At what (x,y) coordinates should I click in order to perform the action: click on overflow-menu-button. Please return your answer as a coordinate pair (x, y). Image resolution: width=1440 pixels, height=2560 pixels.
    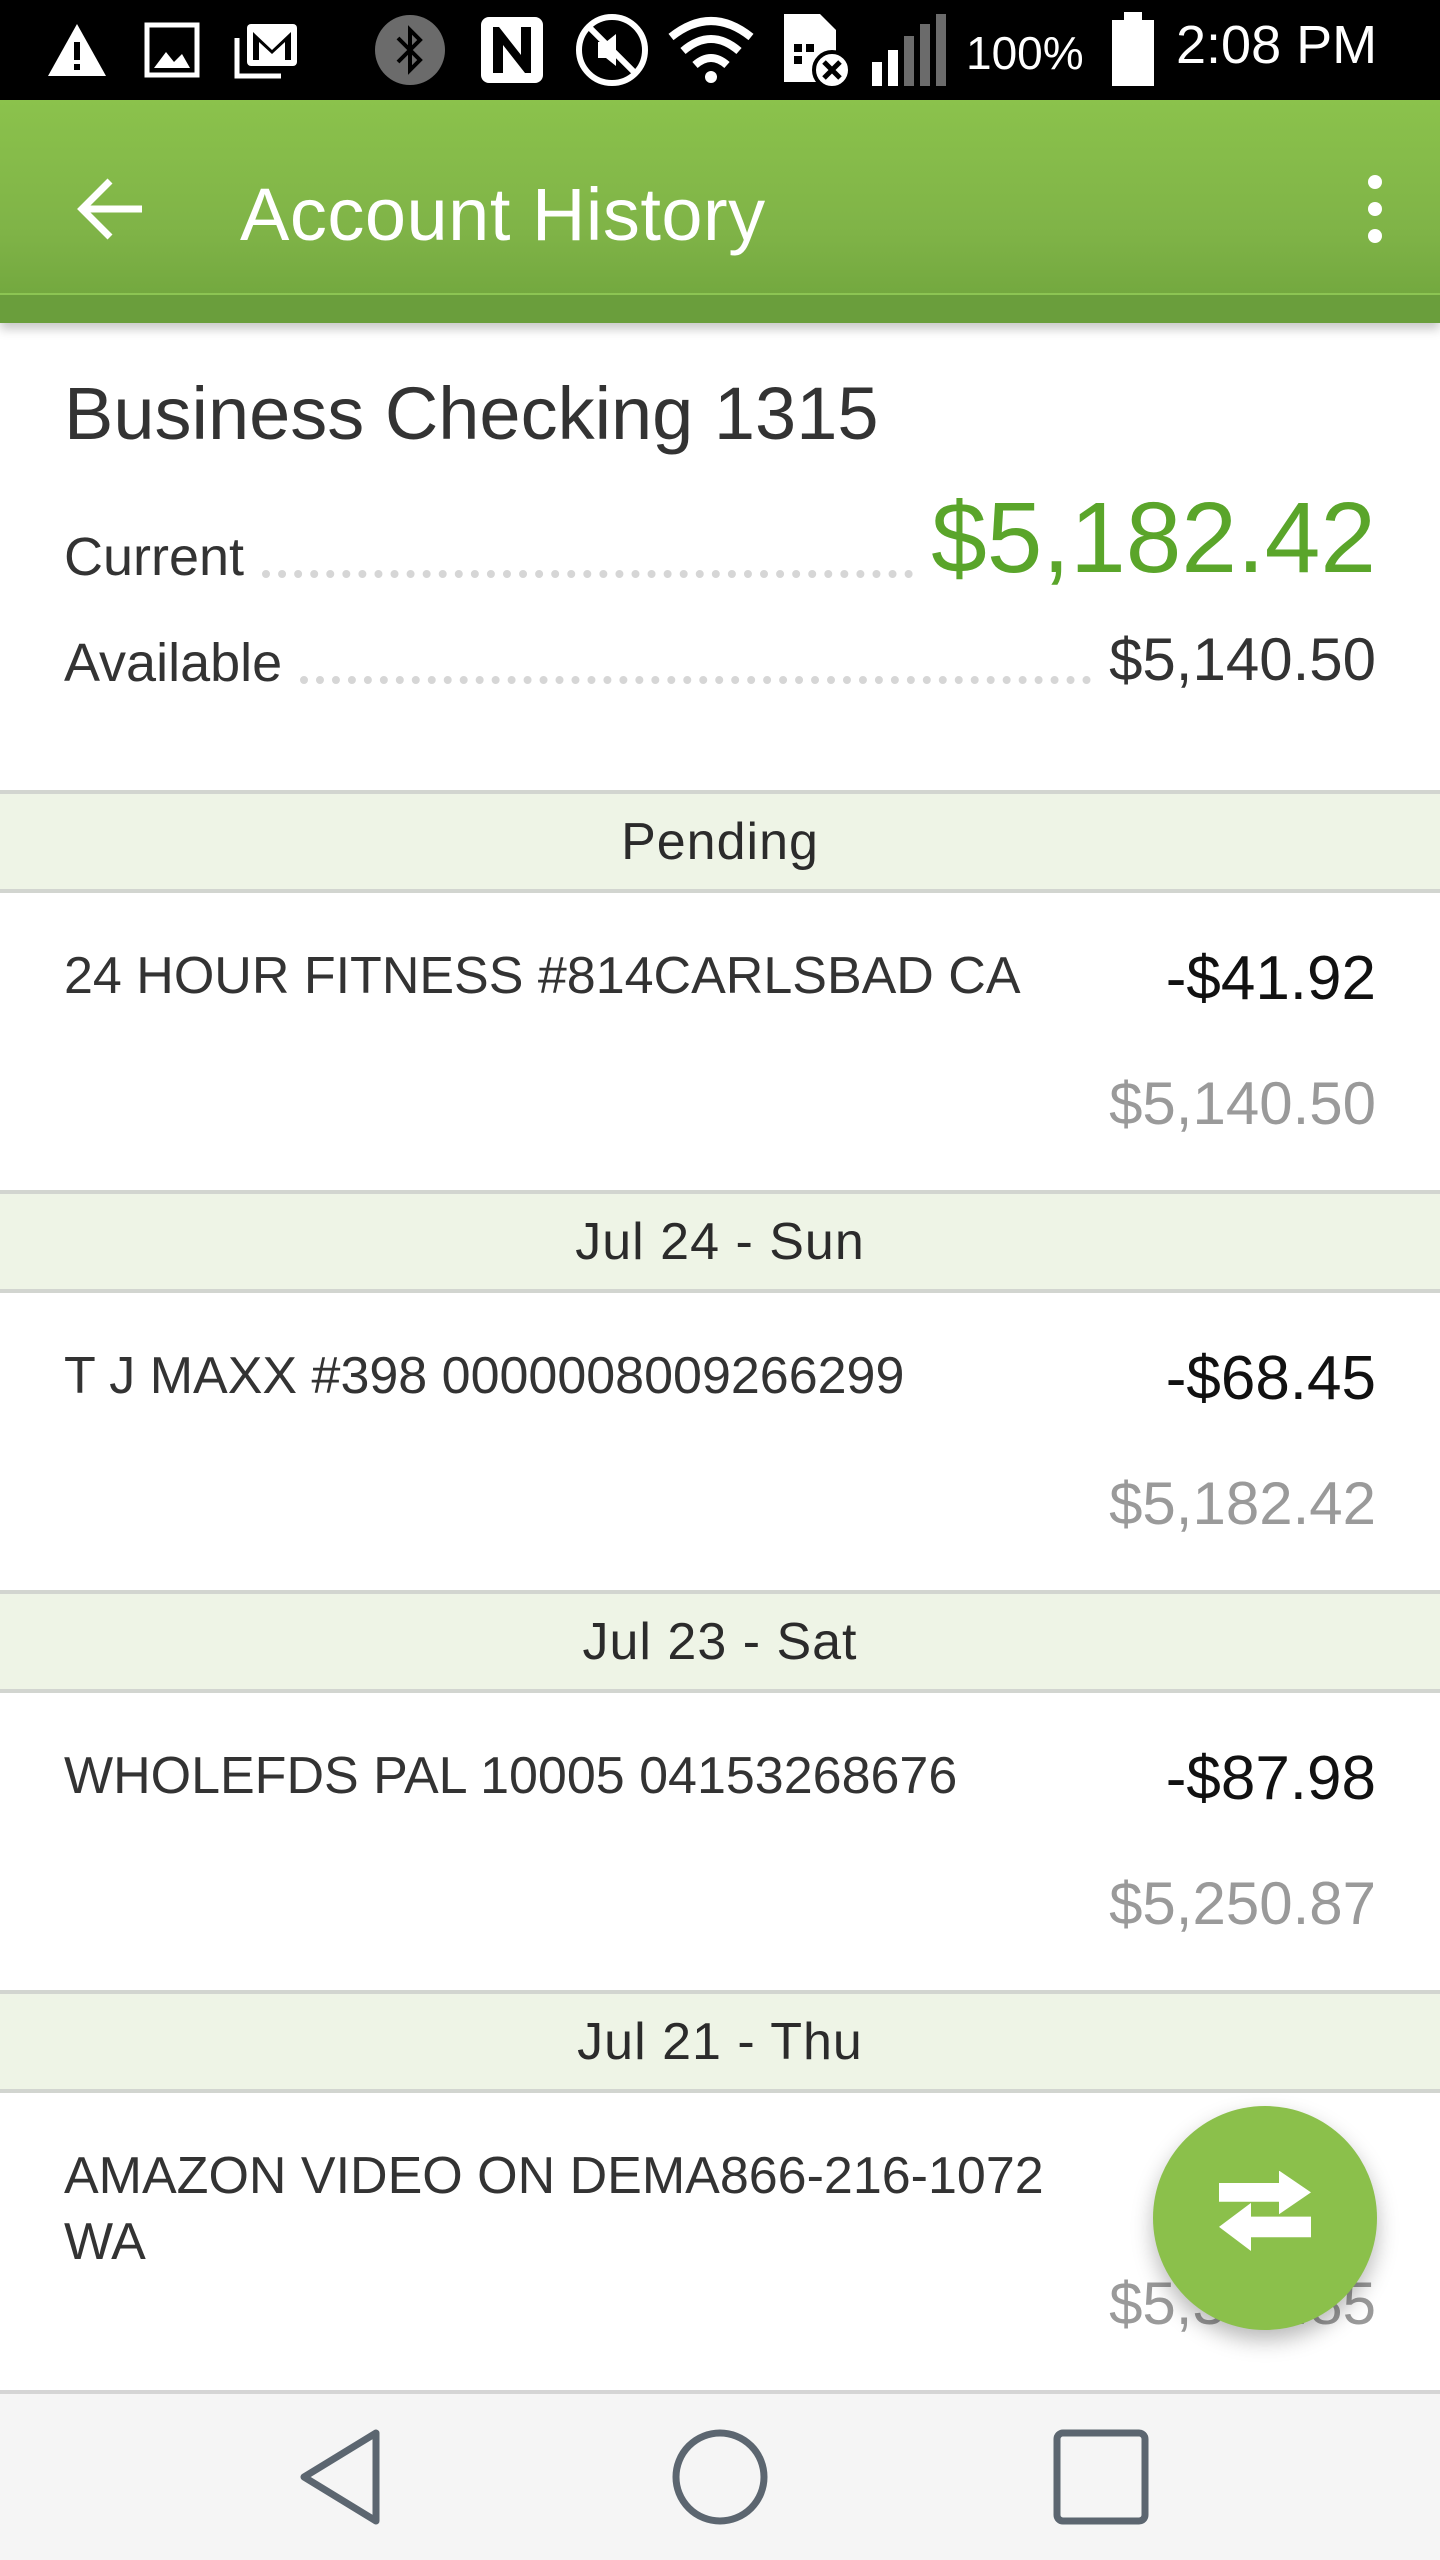
    Looking at the image, I should click on (1375, 211).